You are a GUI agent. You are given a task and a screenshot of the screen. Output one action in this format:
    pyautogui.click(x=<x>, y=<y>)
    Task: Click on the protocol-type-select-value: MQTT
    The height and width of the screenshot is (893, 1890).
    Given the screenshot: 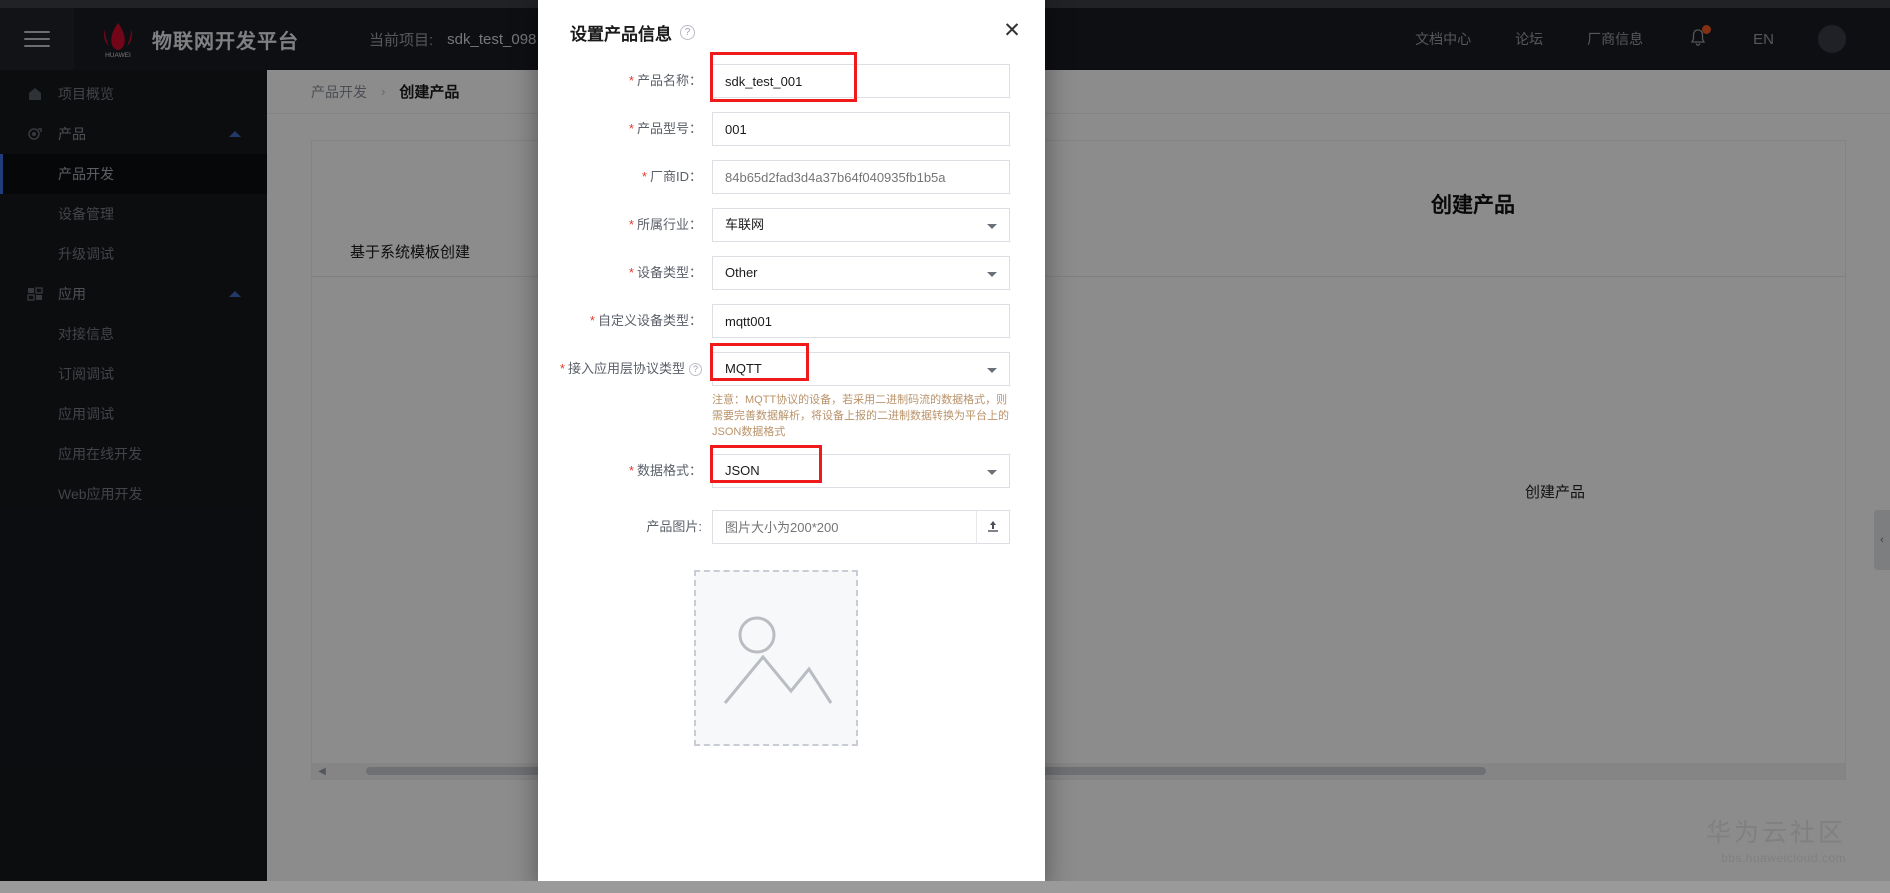 What is the action you would take?
    pyautogui.click(x=743, y=368)
    